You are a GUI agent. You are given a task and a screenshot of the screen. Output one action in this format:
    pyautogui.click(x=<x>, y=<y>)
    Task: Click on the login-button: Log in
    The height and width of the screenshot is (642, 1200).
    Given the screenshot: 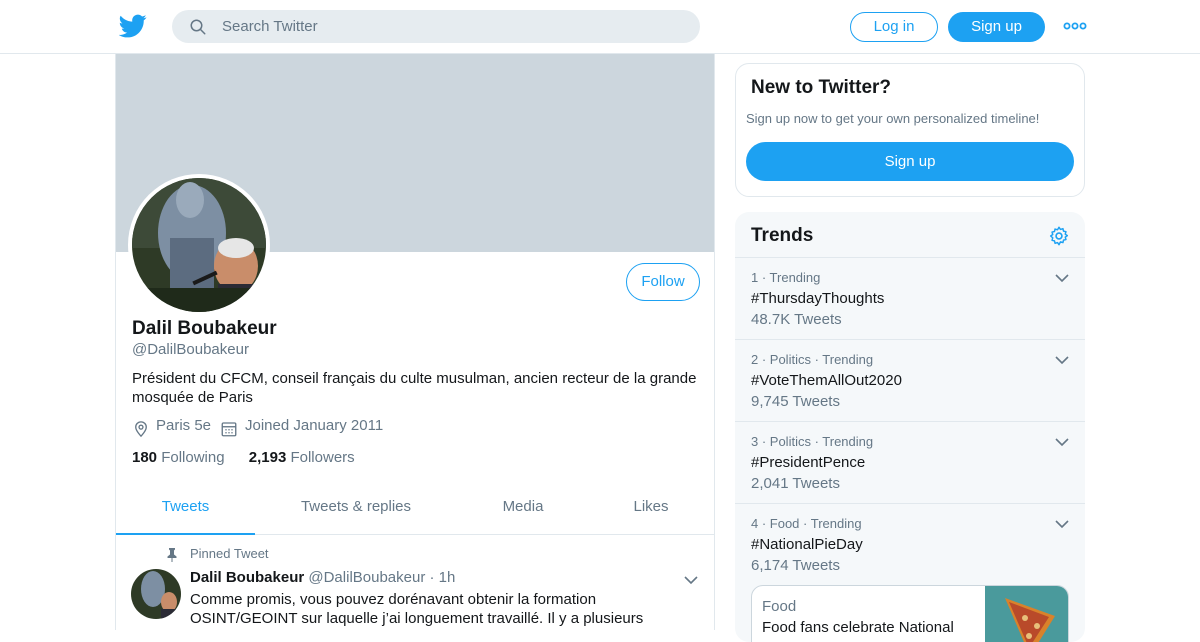 What is the action you would take?
    pyautogui.click(x=894, y=27)
    